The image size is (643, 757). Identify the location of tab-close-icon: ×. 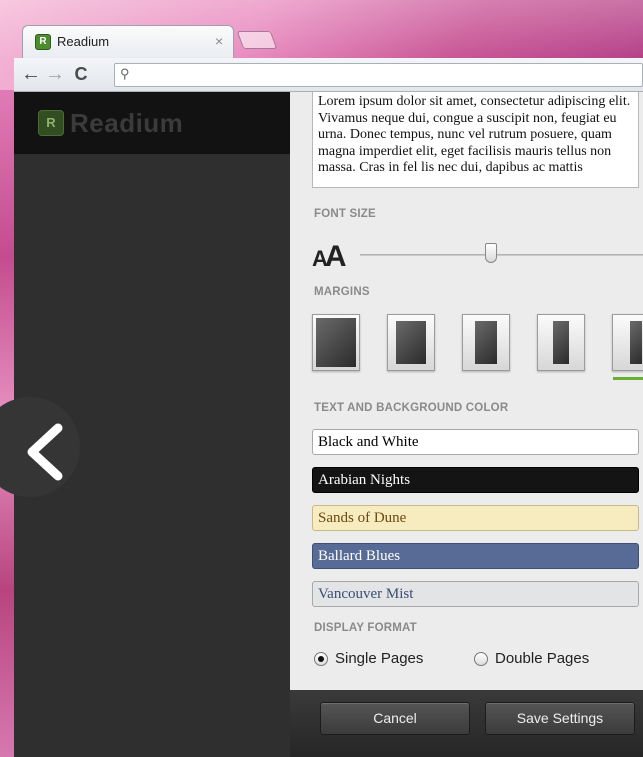
(219, 41).